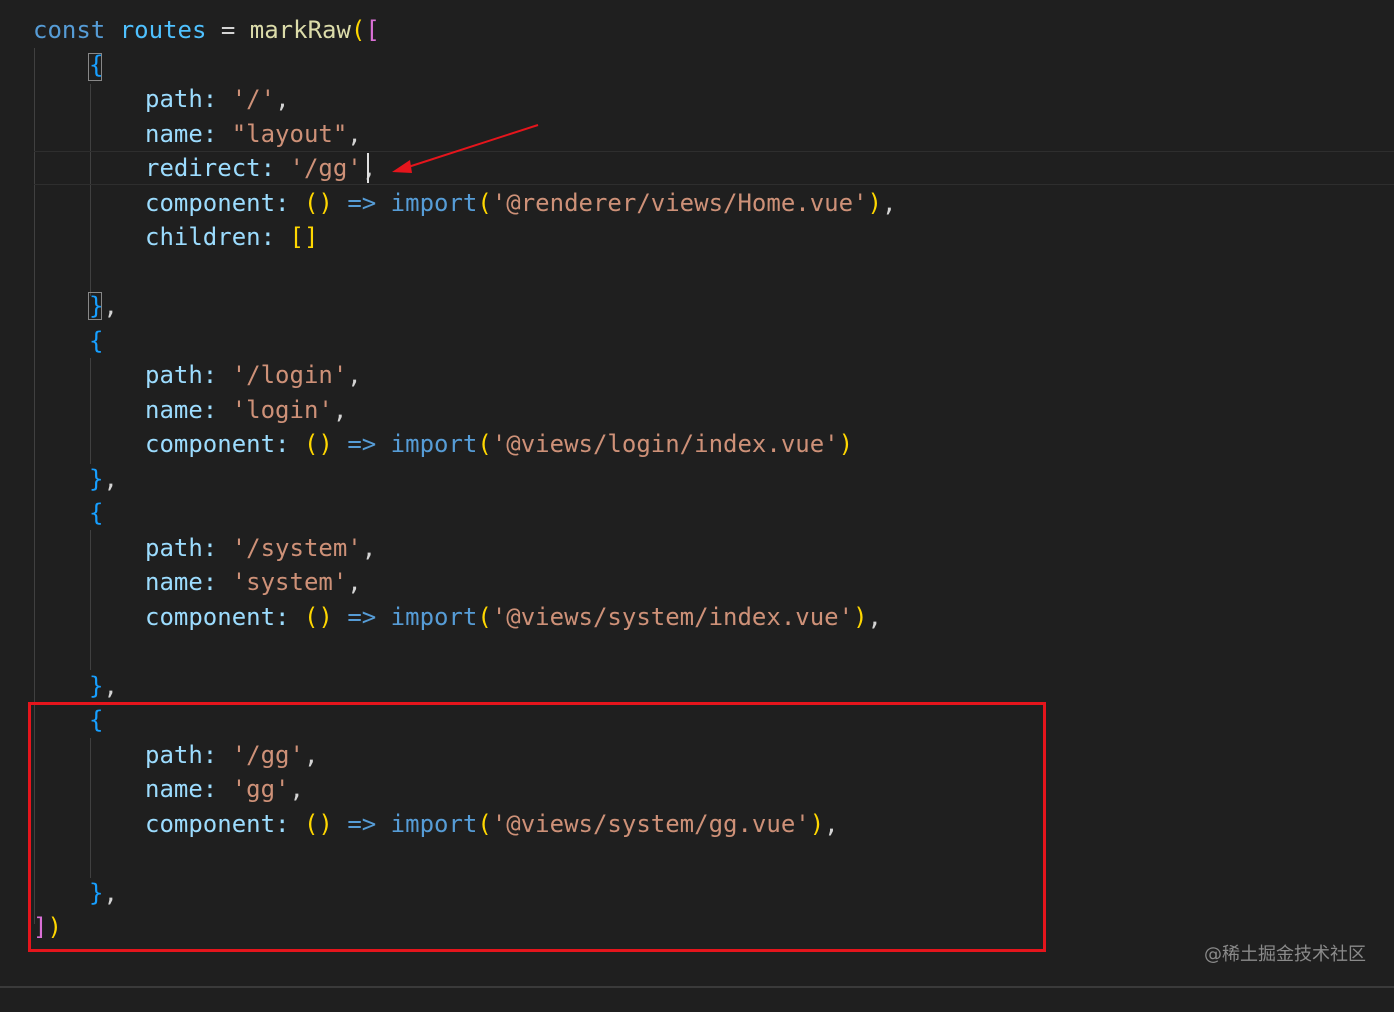 The image size is (1394, 1012). I want to click on keyword-const: const, so click(69, 30).